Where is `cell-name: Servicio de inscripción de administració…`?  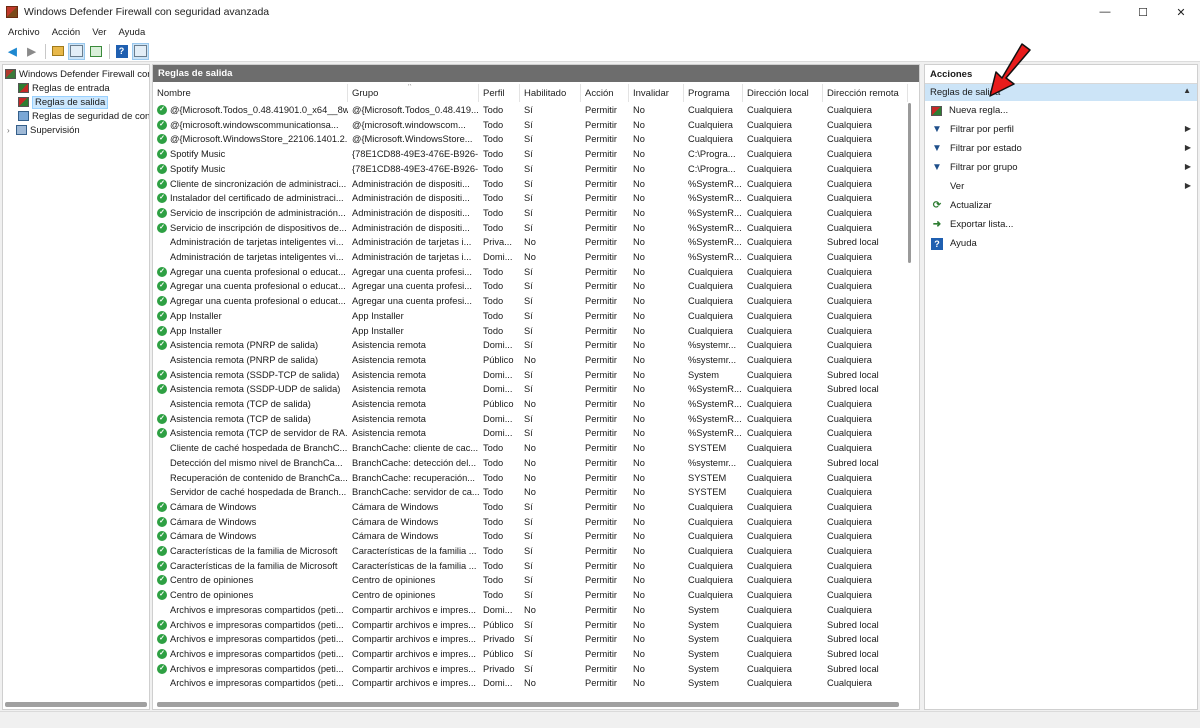 cell-name: Servicio de inscripción de administració… is located at coordinates (258, 212).